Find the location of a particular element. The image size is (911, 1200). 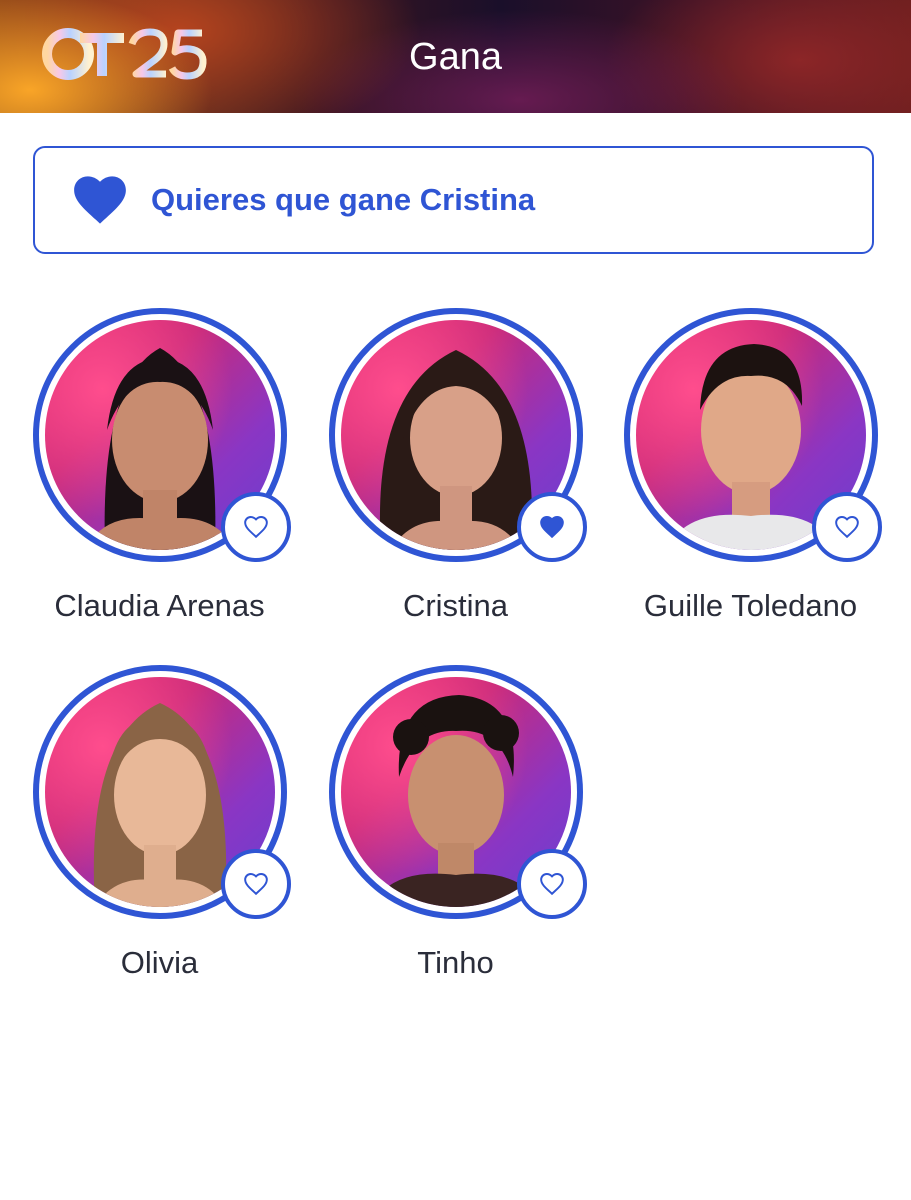

contestant-name: Cristina is located at coordinates (455, 605).